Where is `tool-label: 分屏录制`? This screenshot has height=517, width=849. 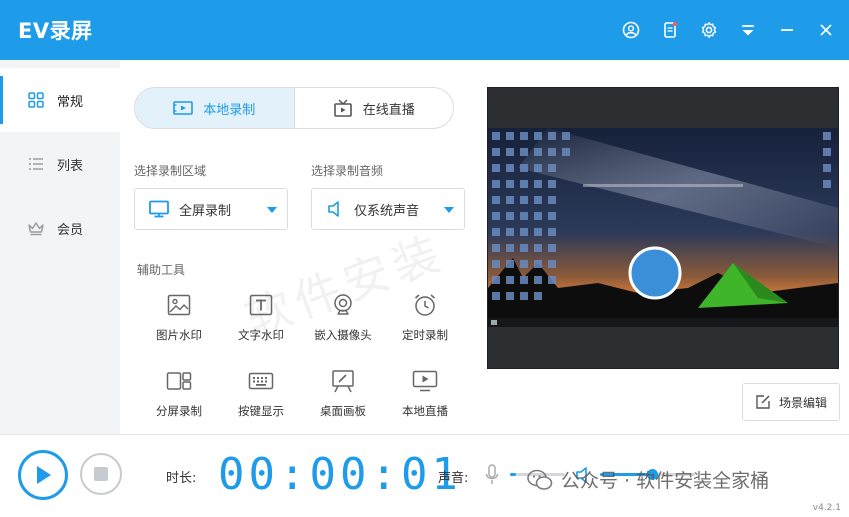
tool-label: 分屏录制 is located at coordinates (179, 411).